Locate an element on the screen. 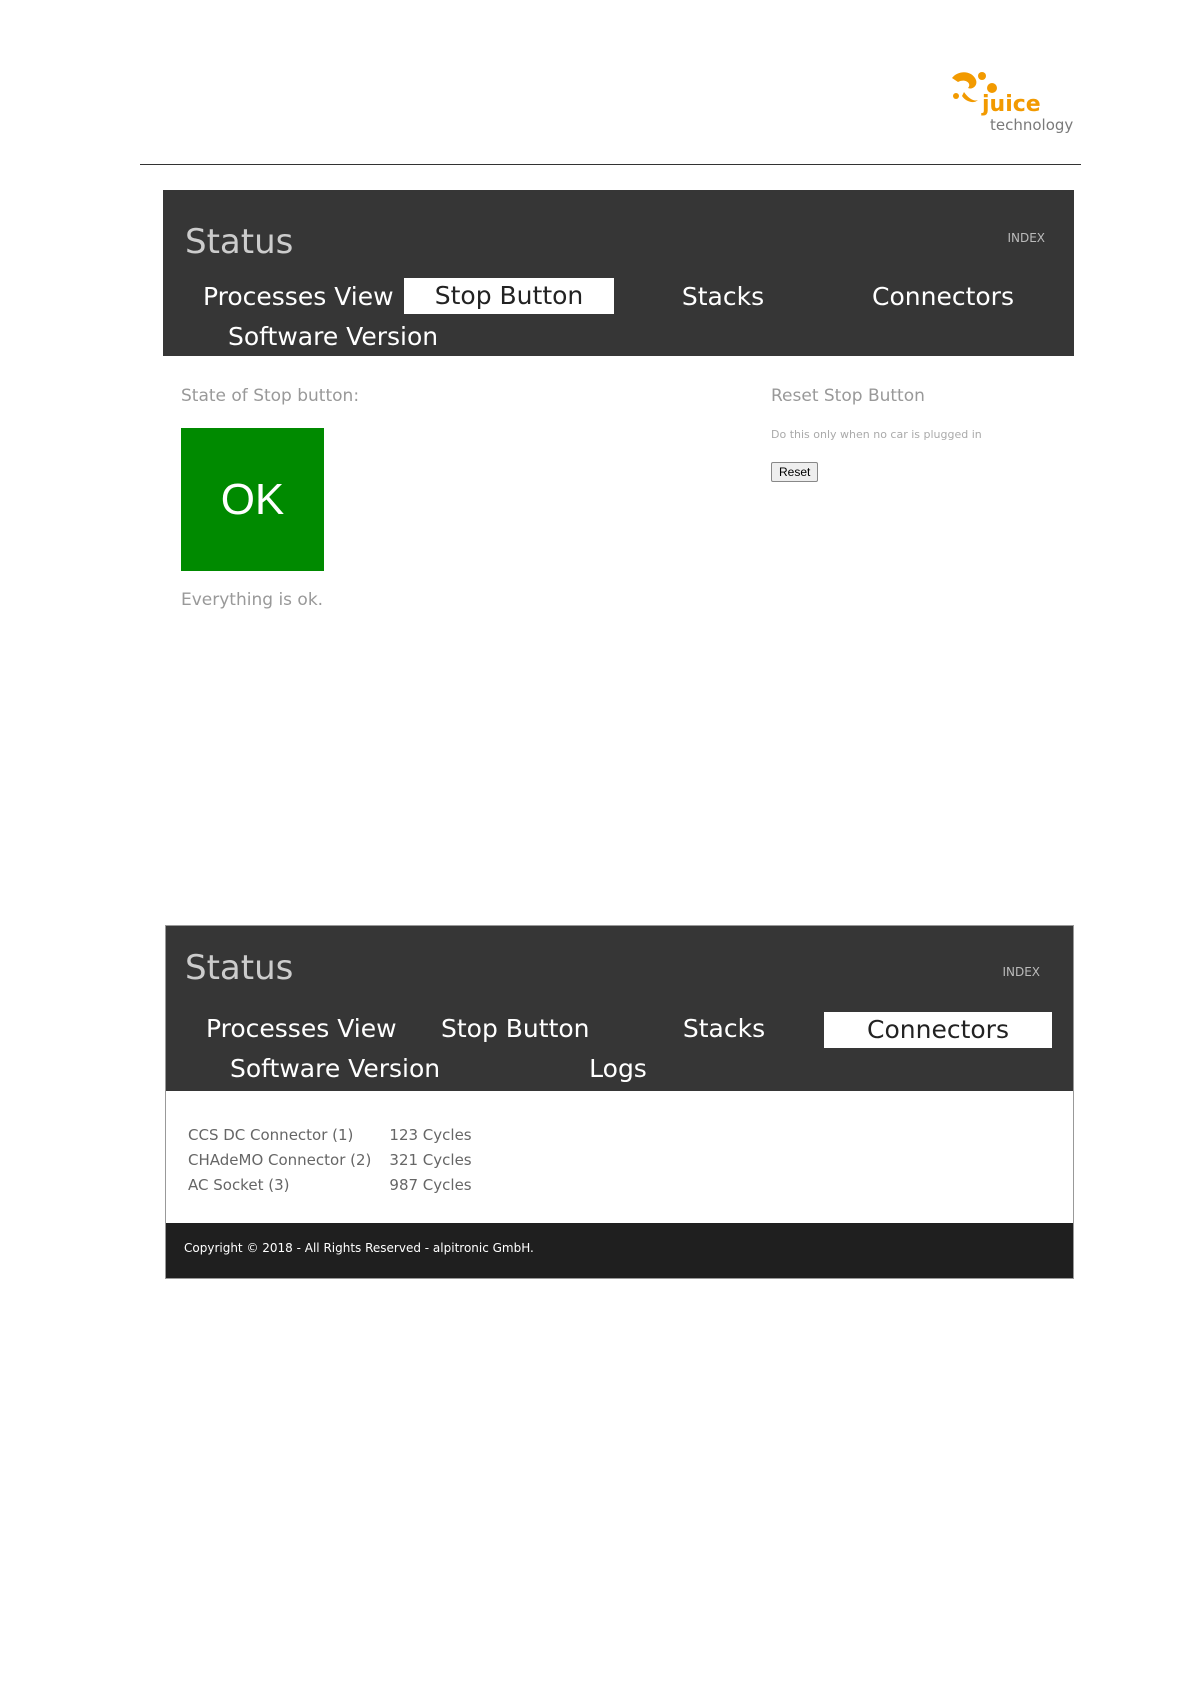 This screenshot has height=1684, width=1191. logo-text-juice: juice is located at coordinates (1011, 104).